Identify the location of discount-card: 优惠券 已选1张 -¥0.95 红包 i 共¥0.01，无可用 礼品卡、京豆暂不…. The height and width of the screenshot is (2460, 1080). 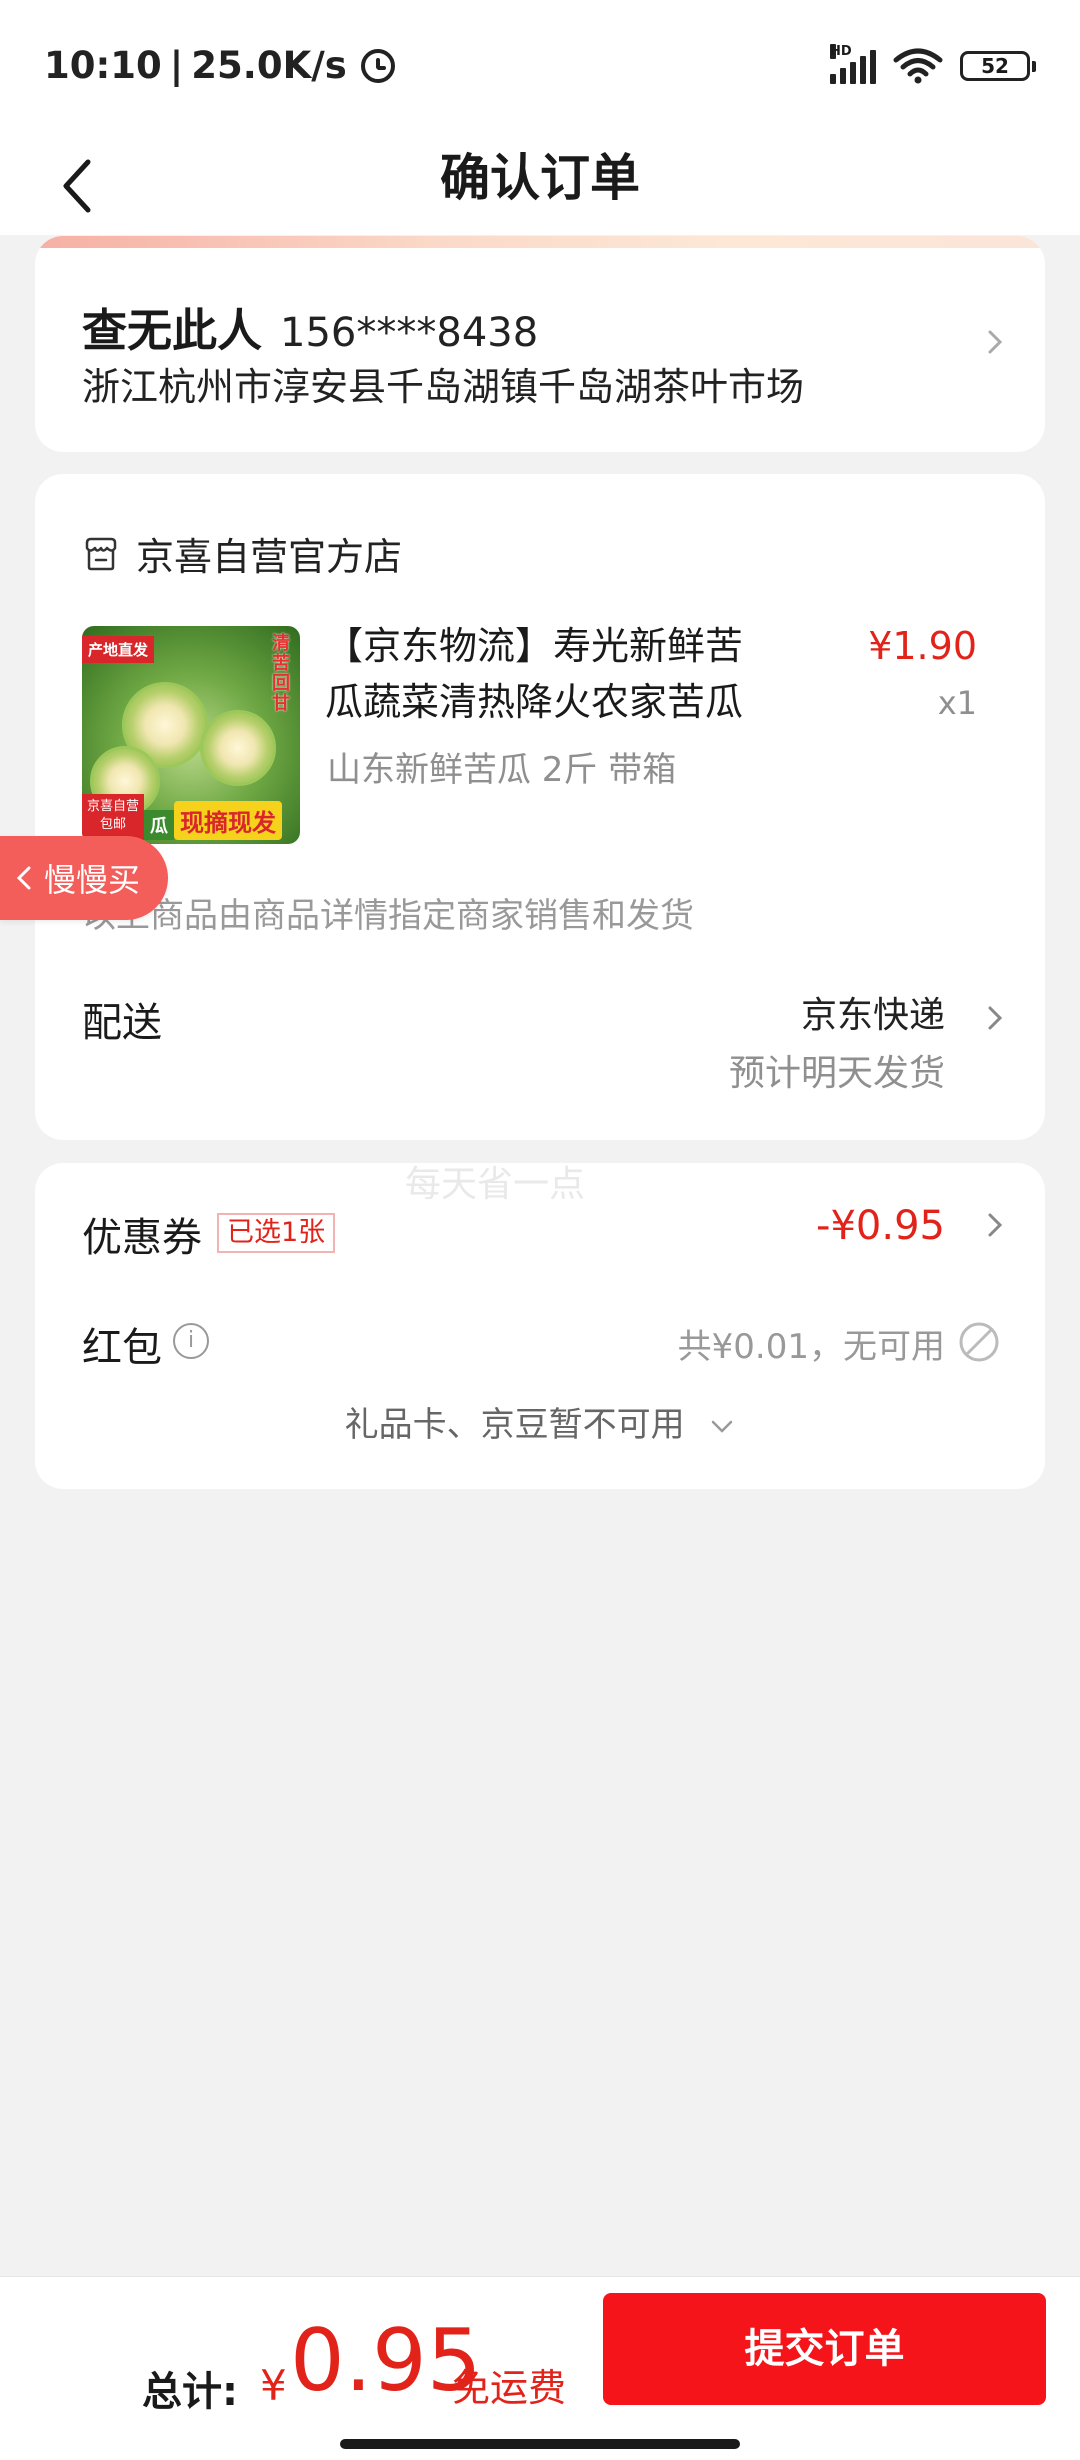
(540, 1326).